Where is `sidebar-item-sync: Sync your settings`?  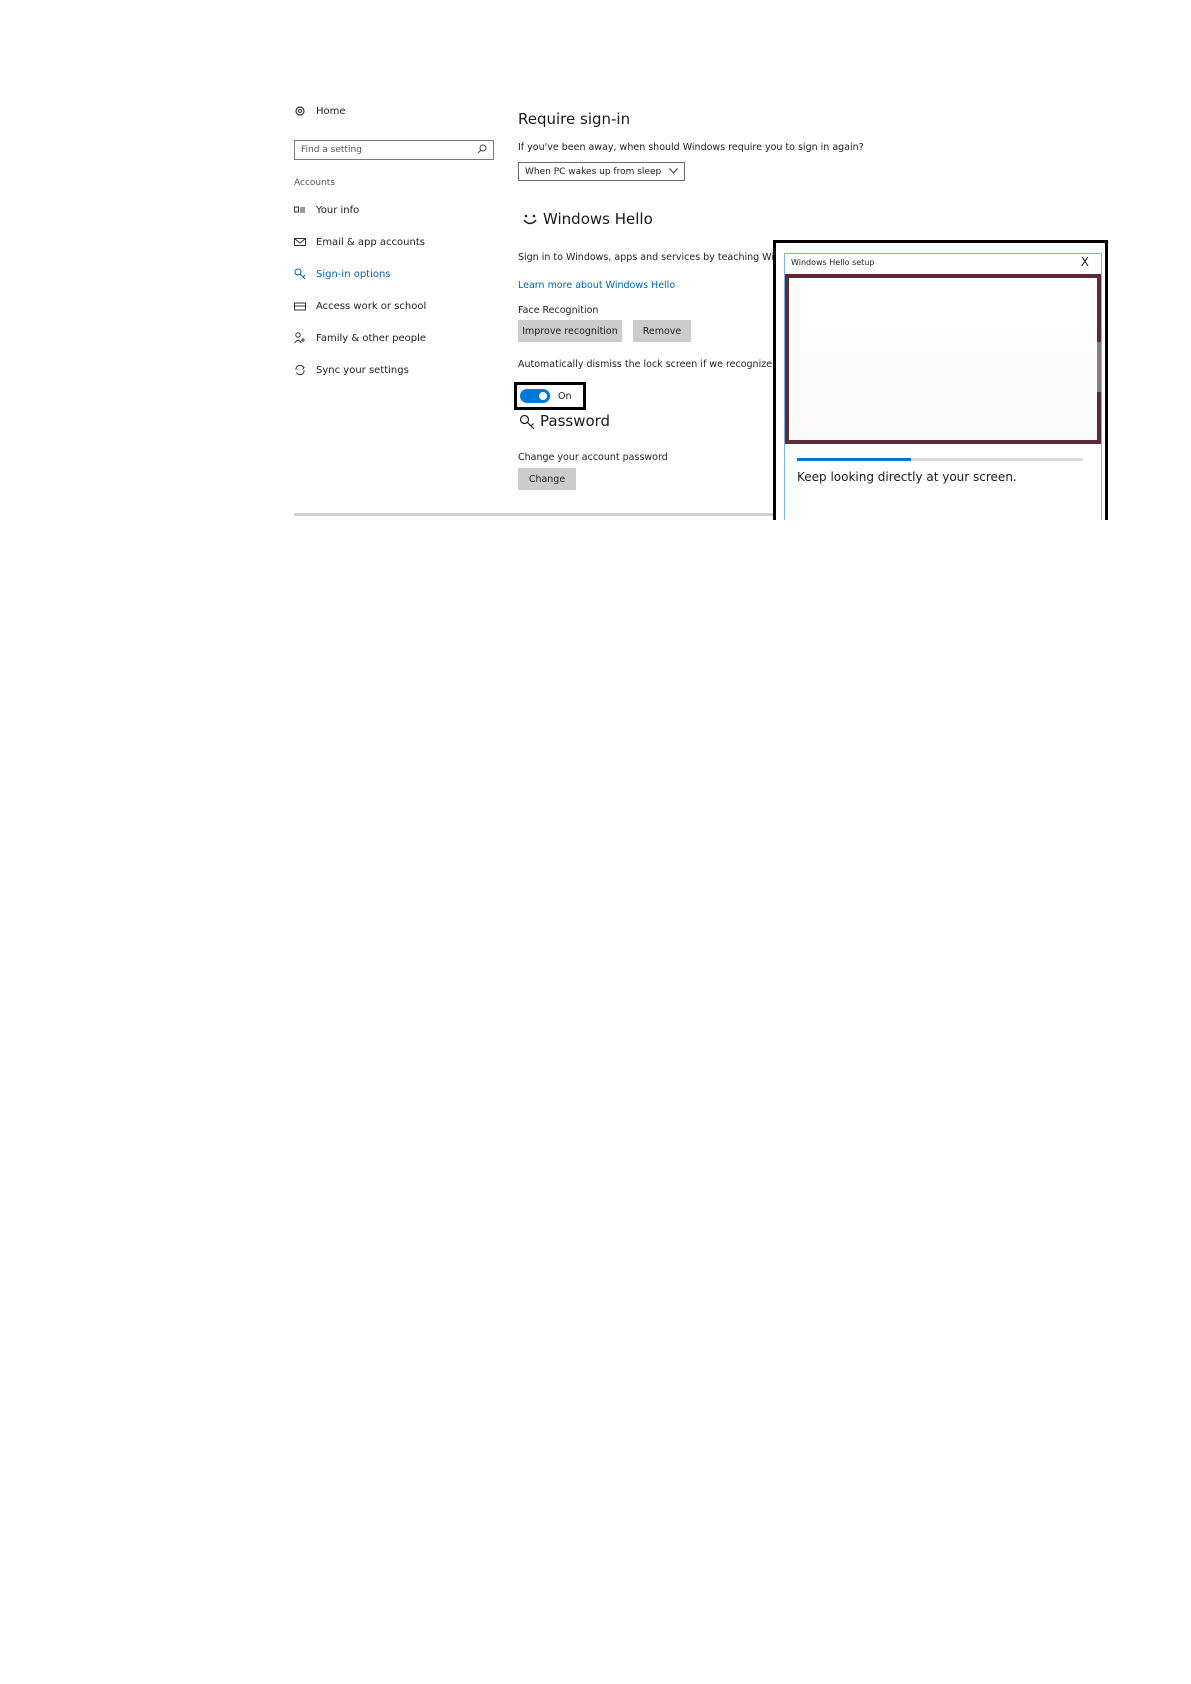 sidebar-item-sync: Sync your settings is located at coordinates (351, 370).